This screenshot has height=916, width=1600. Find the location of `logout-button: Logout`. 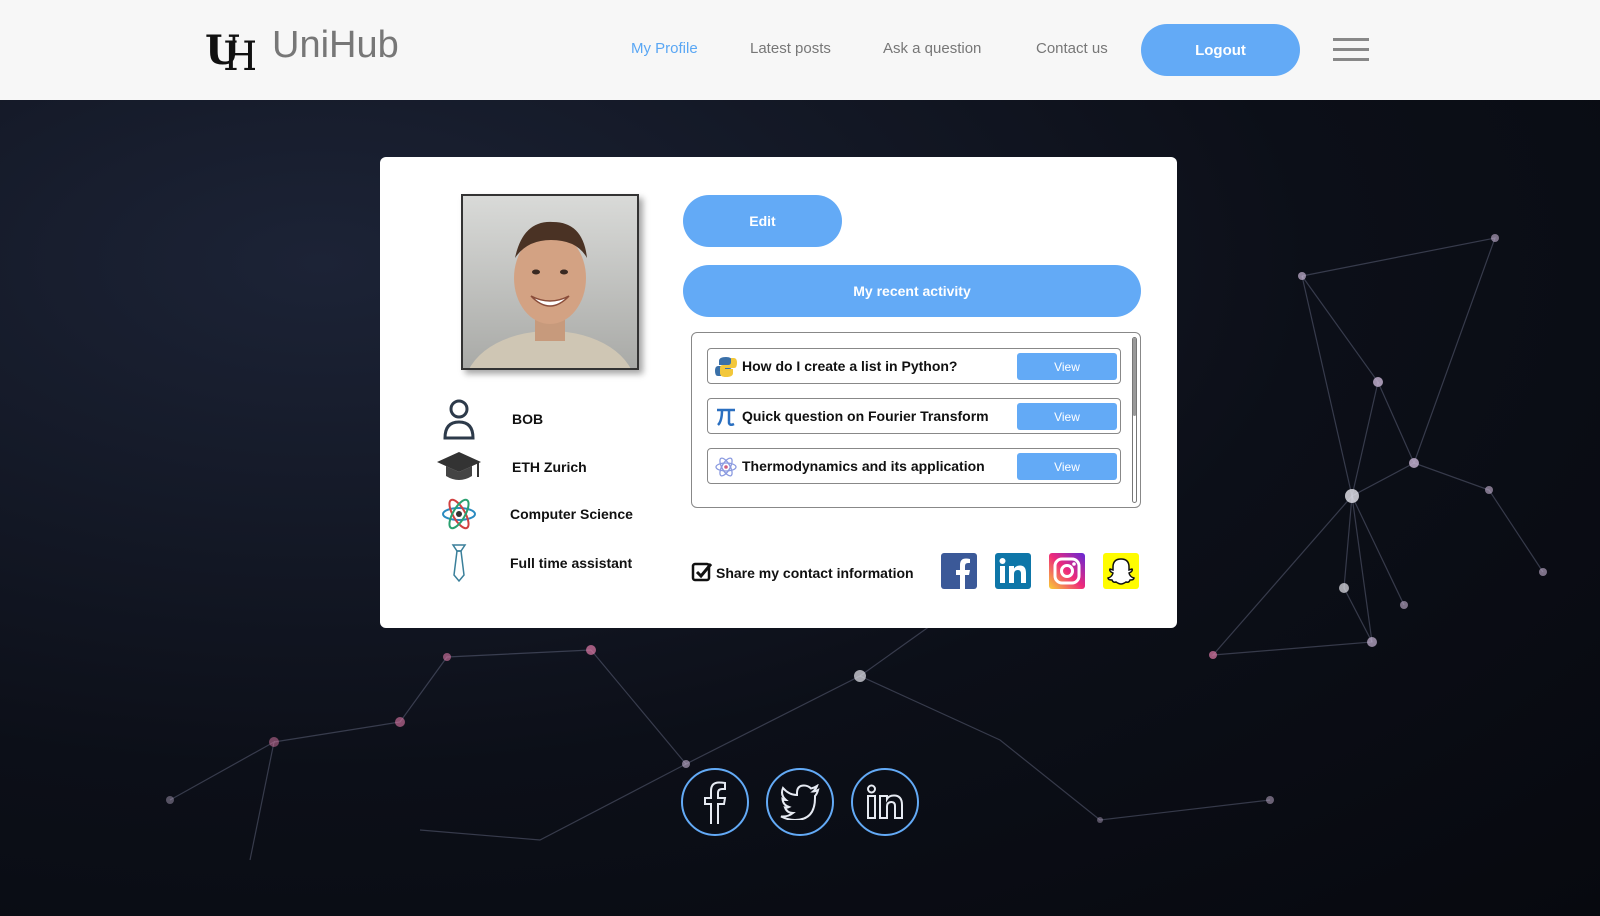

logout-button: Logout is located at coordinates (1220, 50).